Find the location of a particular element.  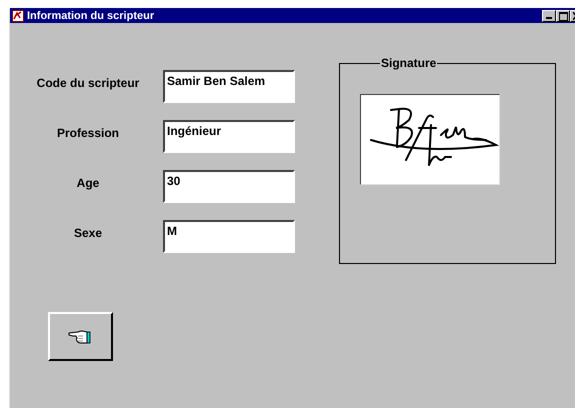

field-label: Age is located at coordinates (88, 182).